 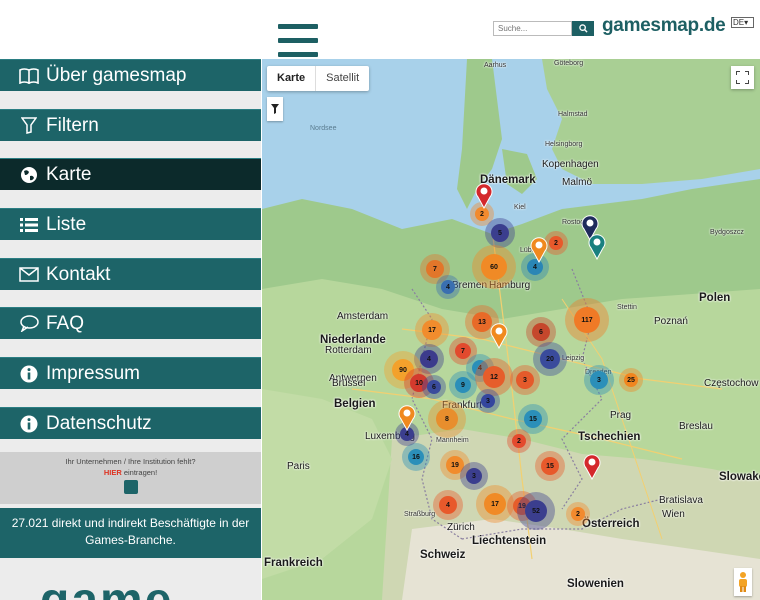 What do you see at coordinates (447, 419) in the screenshot?
I see `map-cluster: 8` at bounding box center [447, 419].